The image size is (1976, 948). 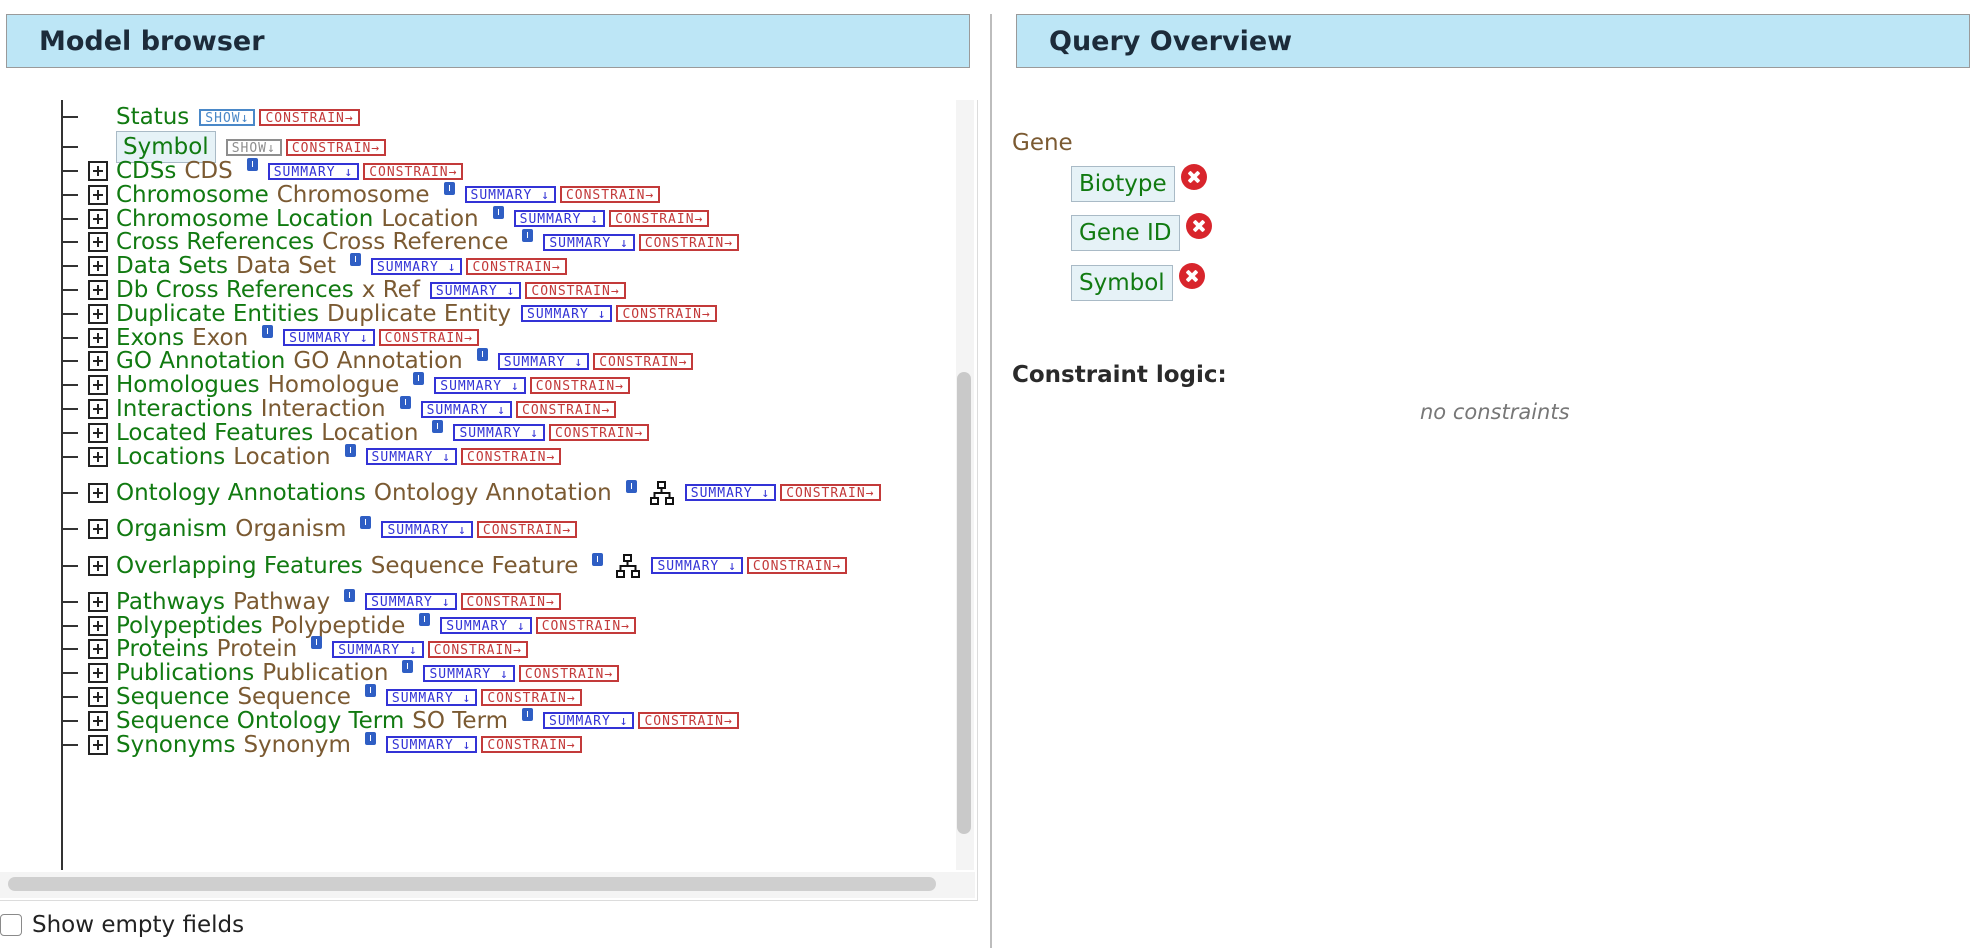 I want to click on reference-name: Locations, so click(x=170, y=457).